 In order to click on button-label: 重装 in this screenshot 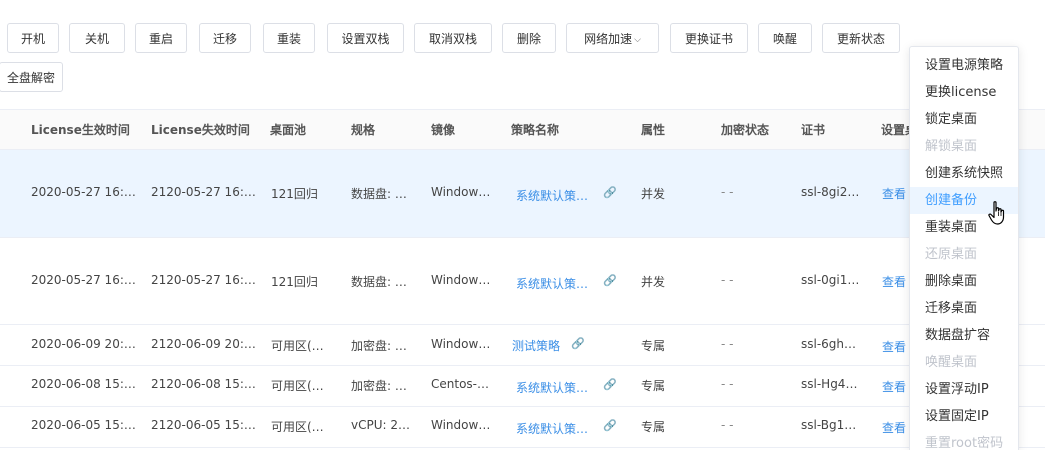, I will do `click(288, 39)`.